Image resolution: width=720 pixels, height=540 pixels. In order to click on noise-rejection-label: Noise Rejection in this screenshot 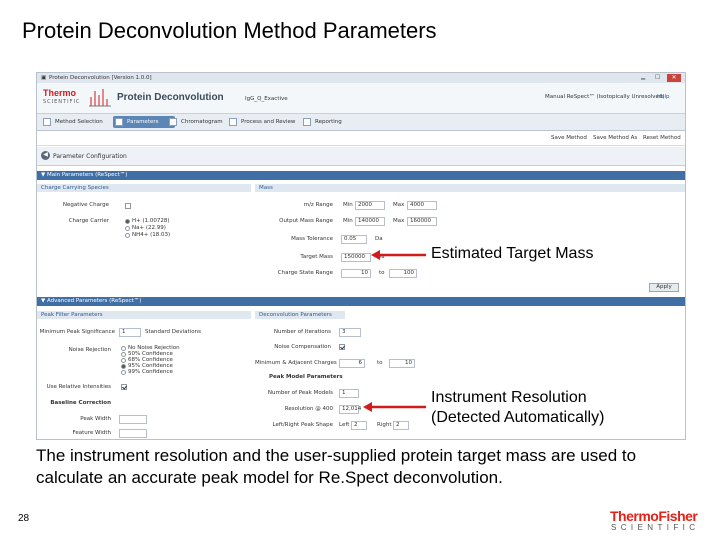, I will do `click(89, 350)`.